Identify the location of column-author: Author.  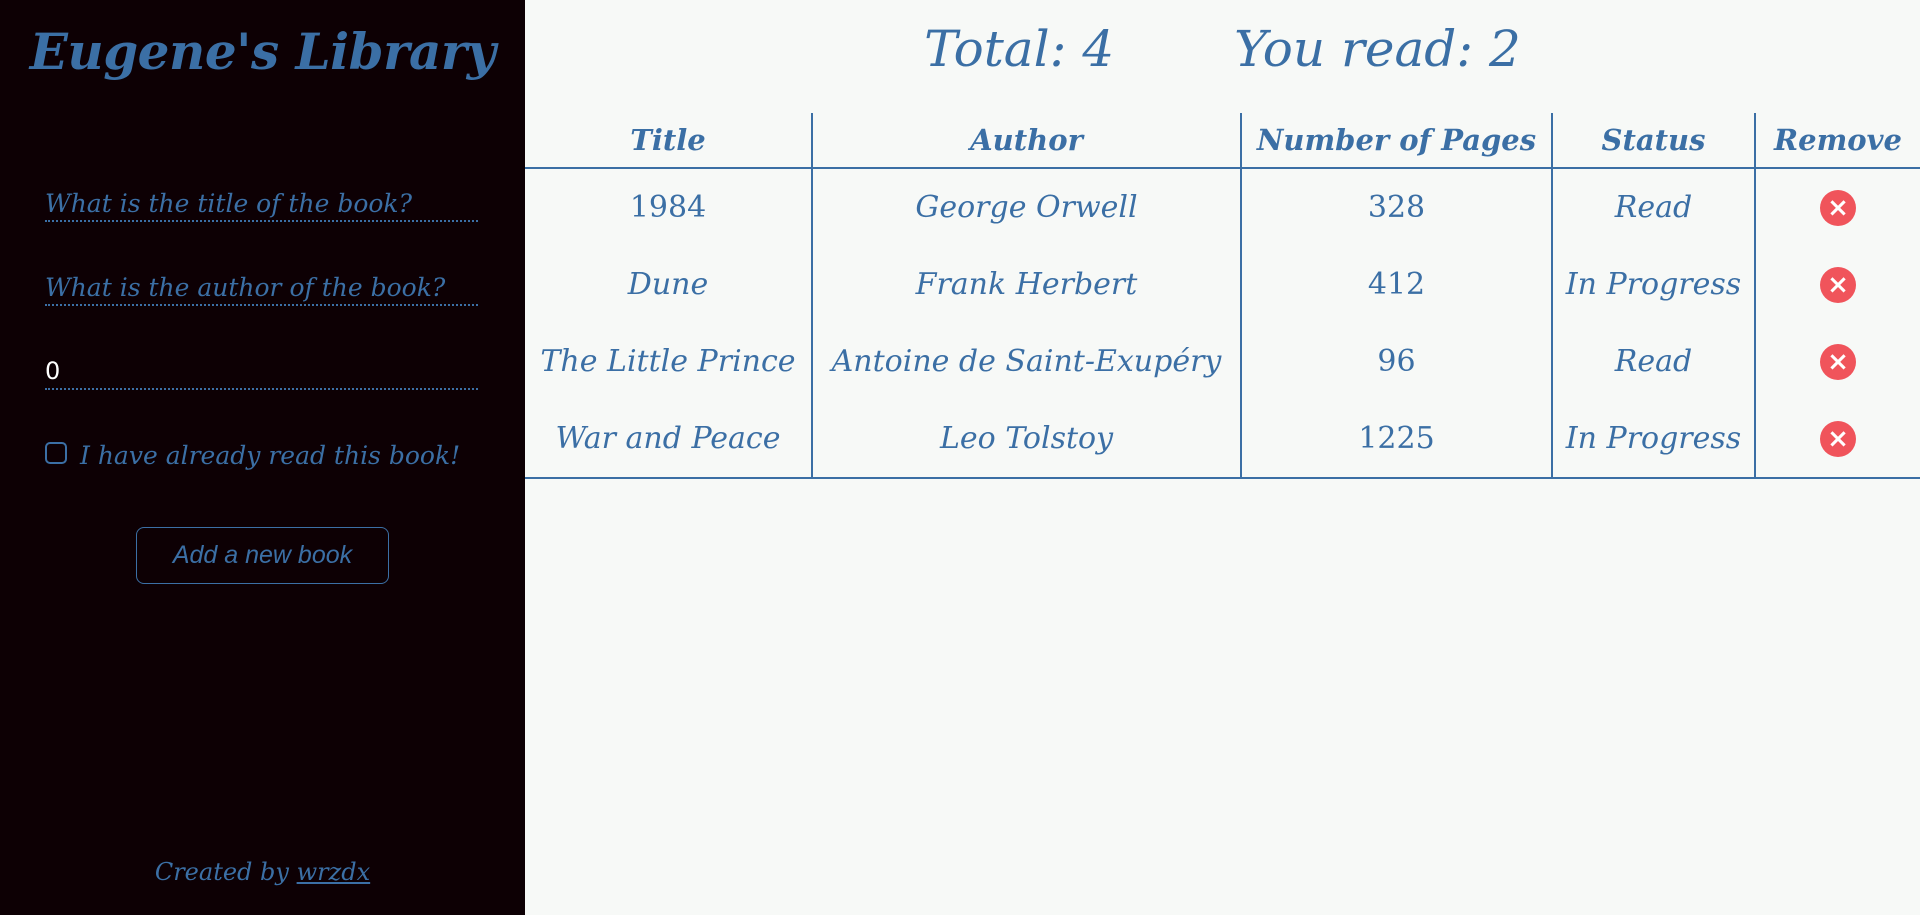
(1026, 141).